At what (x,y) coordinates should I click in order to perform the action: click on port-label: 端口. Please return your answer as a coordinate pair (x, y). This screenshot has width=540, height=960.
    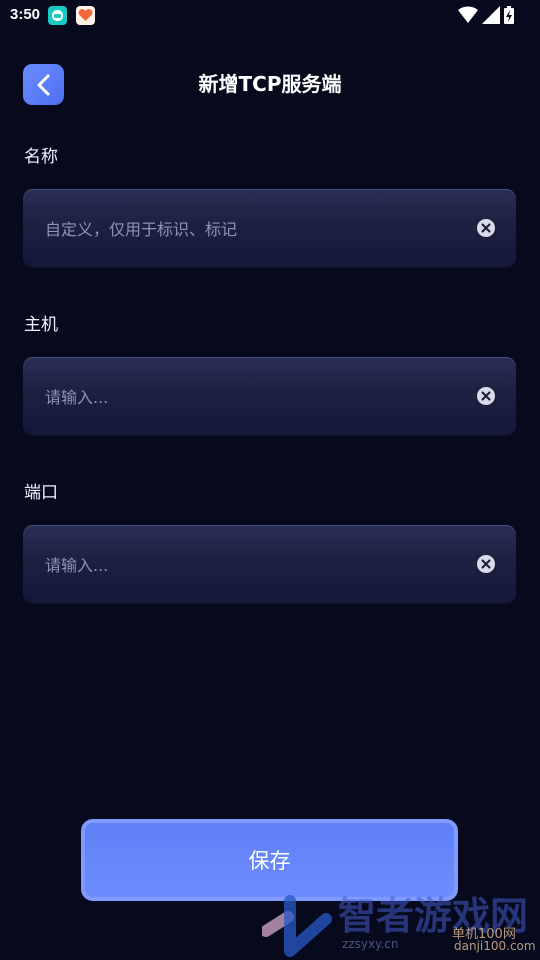
    Looking at the image, I should click on (41, 493).